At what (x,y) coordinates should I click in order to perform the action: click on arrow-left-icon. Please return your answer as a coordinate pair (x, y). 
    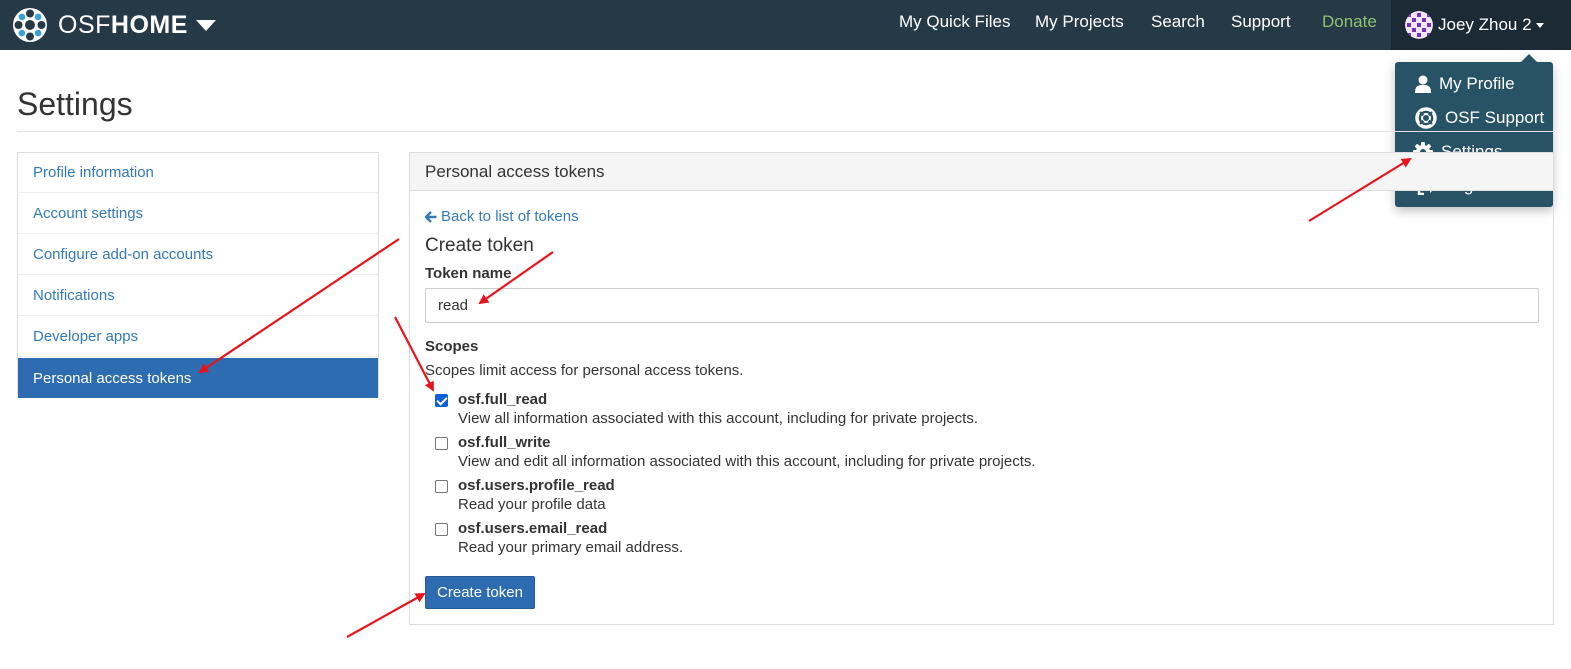
    Looking at the image, I should click on (431, 216).